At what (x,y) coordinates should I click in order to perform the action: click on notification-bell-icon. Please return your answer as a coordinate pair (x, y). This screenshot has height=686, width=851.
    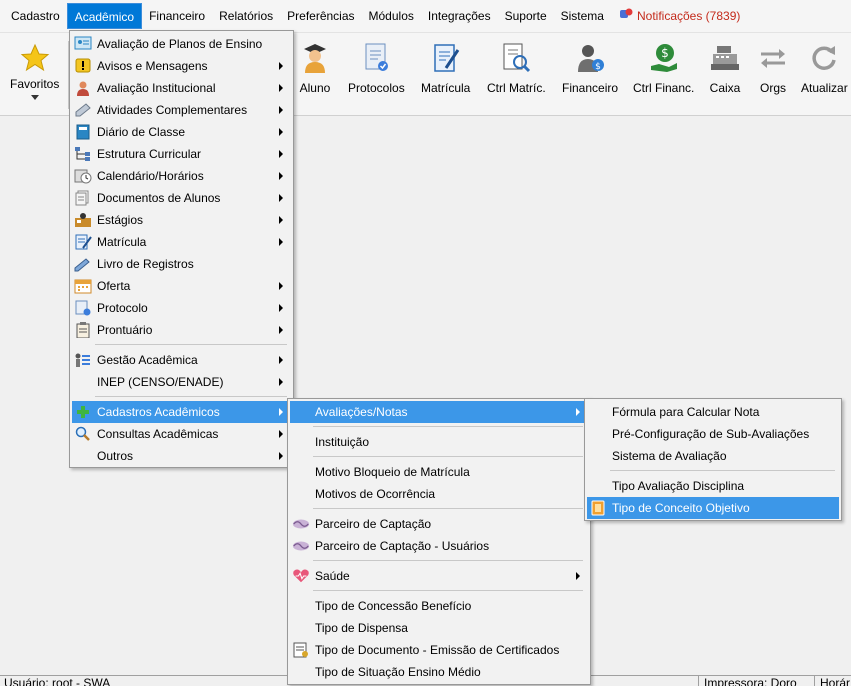
    Looking at the image, I should click on (626, 16).